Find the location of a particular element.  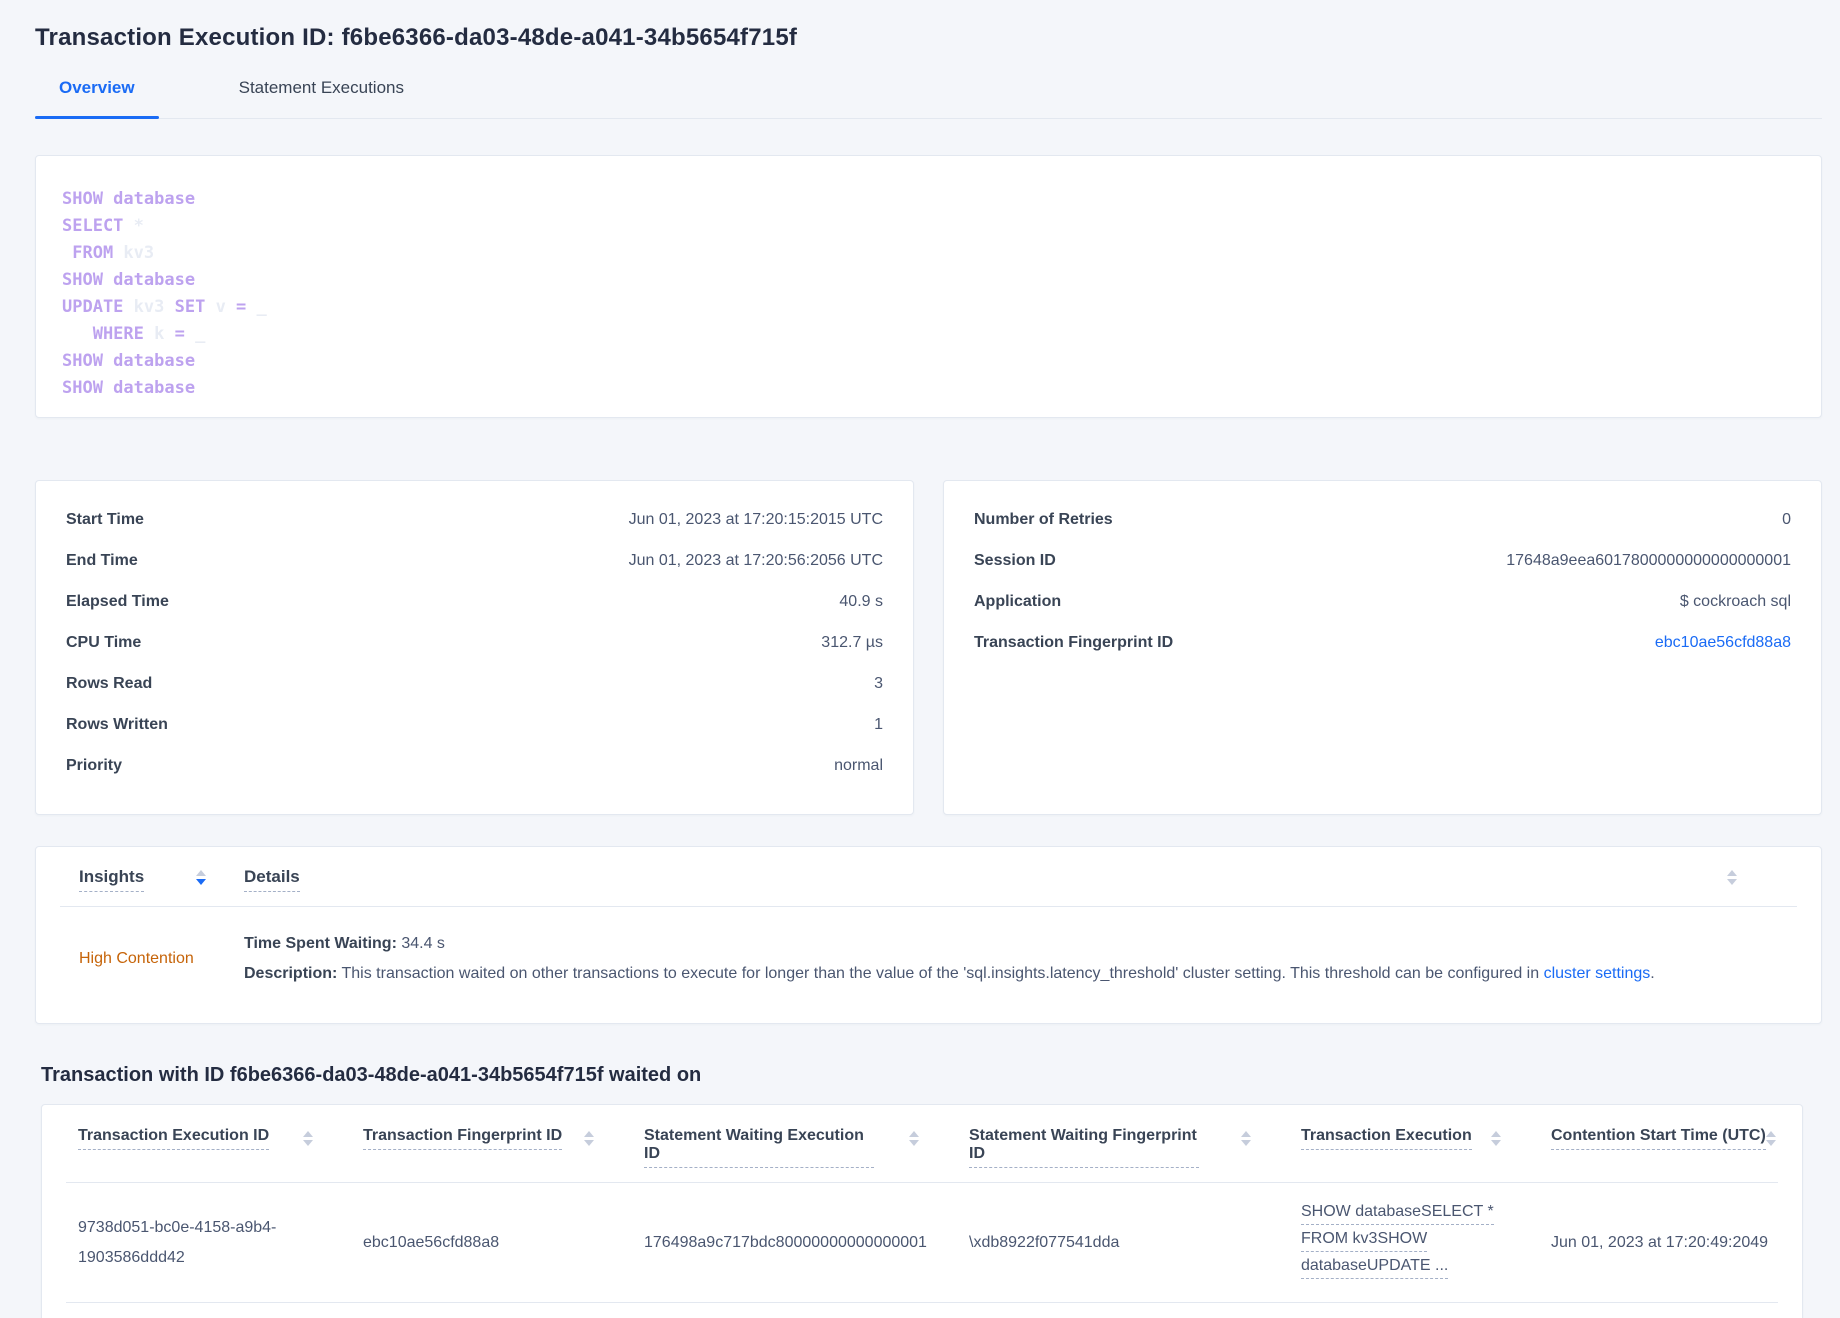

details-column-header: Details is located at coordinates (1020, 879).